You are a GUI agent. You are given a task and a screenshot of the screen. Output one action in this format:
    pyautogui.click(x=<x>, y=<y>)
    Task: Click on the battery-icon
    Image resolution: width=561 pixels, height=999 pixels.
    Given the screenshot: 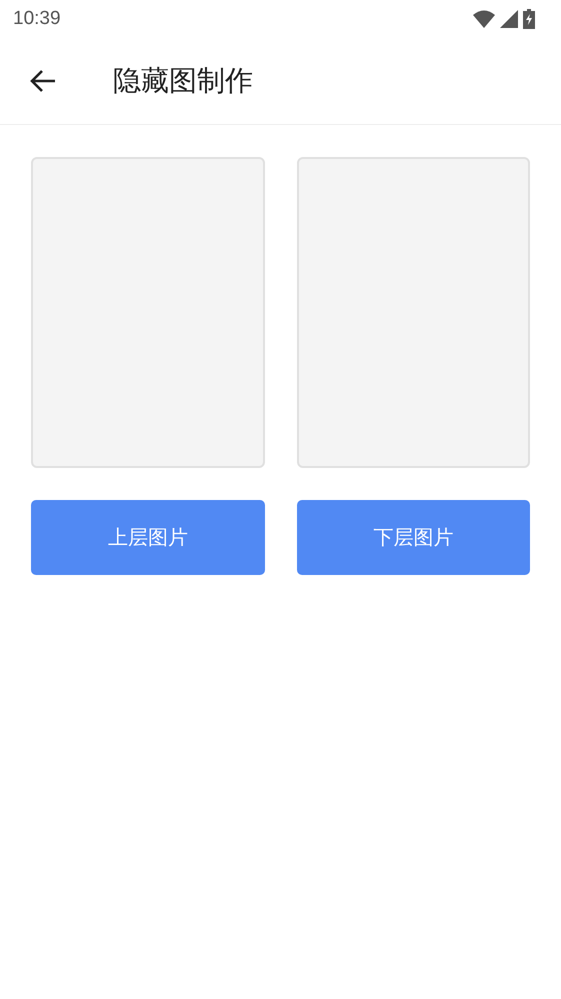 What is the action you would take?
    pyautogui.click(x=529, y=19)
    